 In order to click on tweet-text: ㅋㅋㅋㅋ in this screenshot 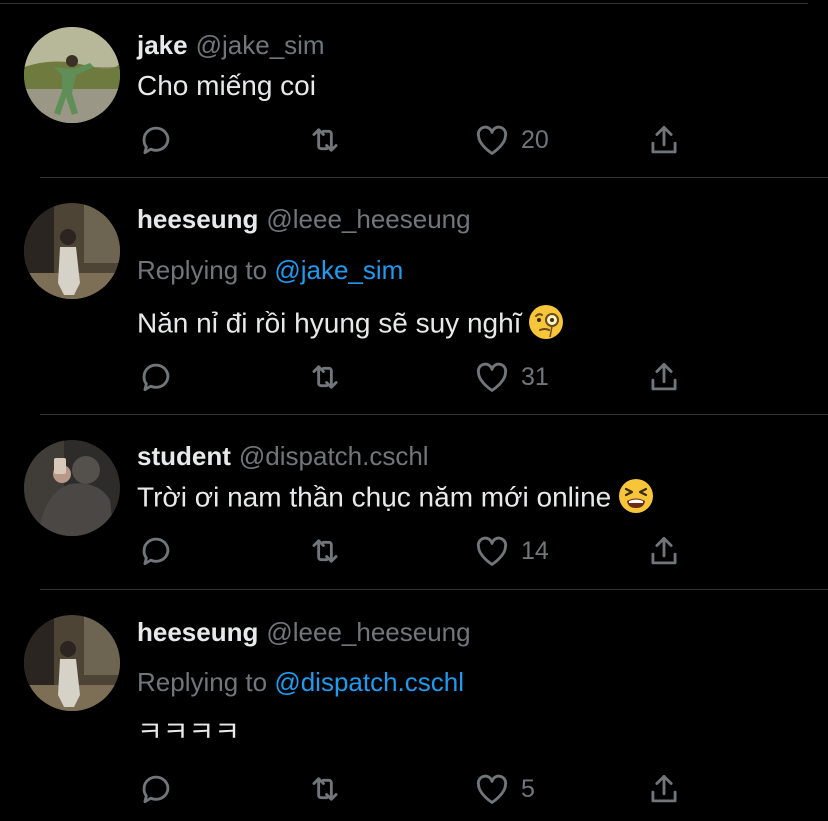, I will do `click(189, 731)`.